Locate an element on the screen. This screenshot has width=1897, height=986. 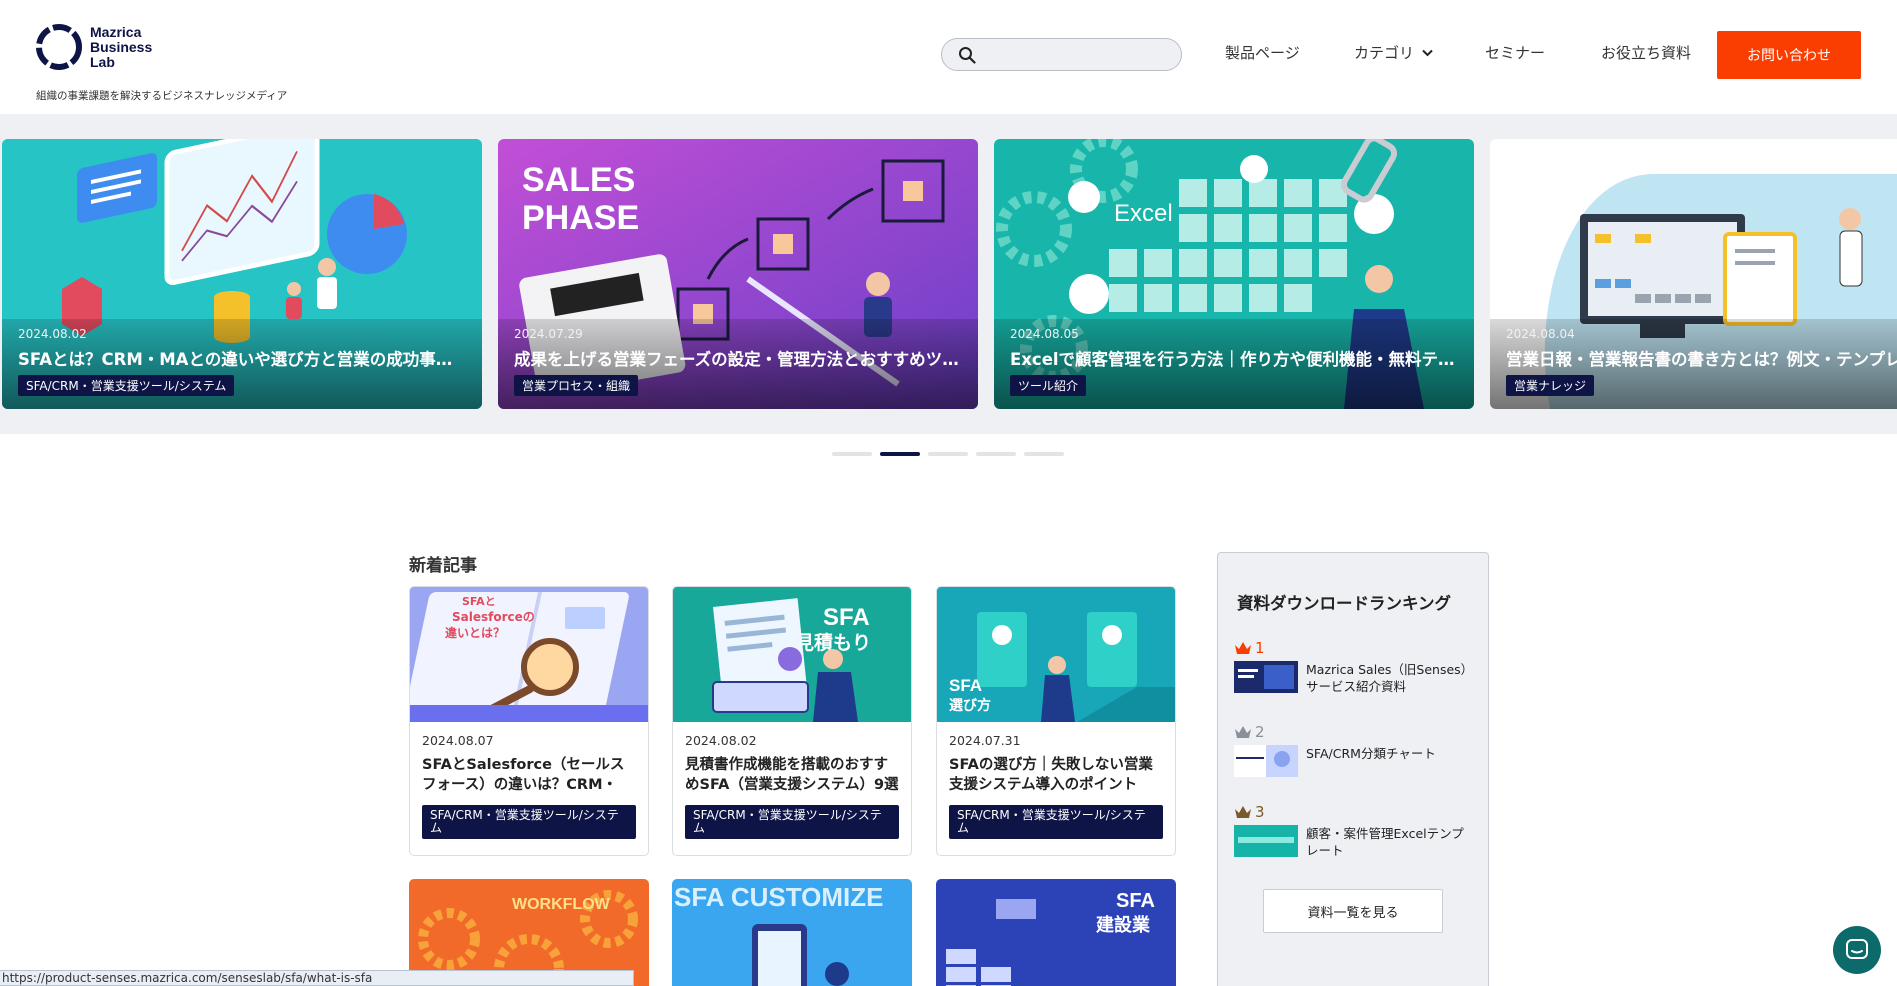
rank-body: SFA/CRM分類チャート is located at coordinates (1354, 761).